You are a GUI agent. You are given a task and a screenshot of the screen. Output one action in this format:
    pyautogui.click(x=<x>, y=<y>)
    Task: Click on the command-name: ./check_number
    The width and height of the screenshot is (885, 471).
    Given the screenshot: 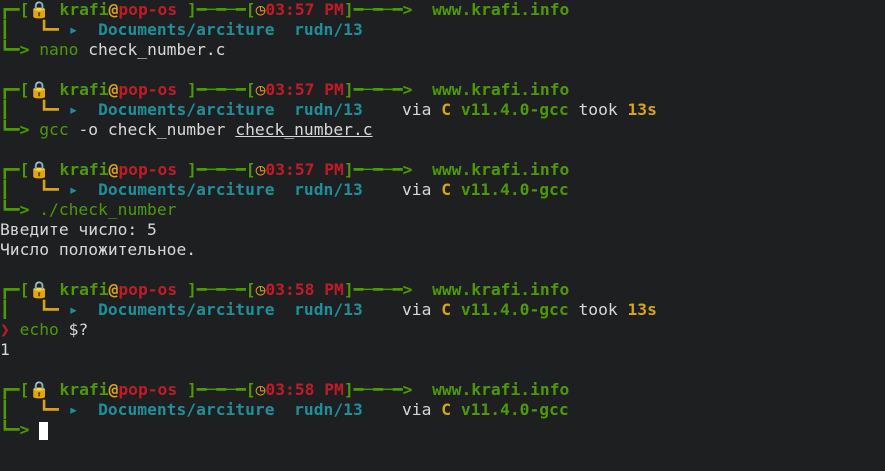 What is the action you would take?
    pyautogui.click(x=108, y=209)
    